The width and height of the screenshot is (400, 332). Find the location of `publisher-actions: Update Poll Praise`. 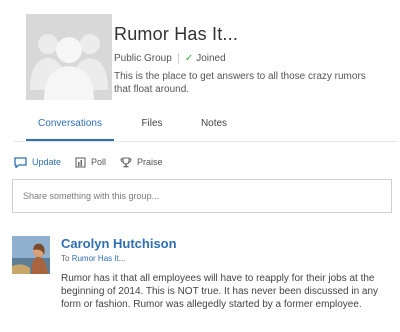

publisher-actions: Update Poll Praise is located at coordinates (95, 162).